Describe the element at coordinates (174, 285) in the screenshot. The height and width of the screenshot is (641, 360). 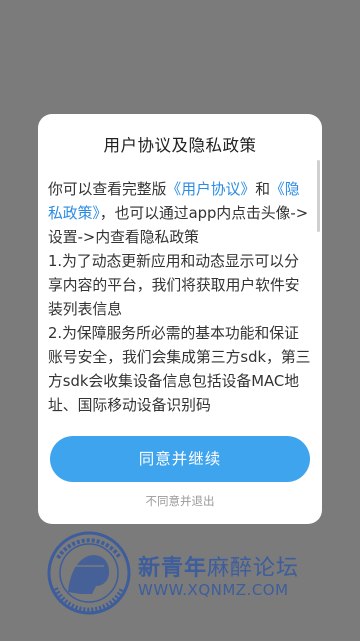
I see `policy-item-1: 1.为了动态更新应用和动态显示可以分享内容的平台，我们将获取用户软件安装列表信息` at that location.